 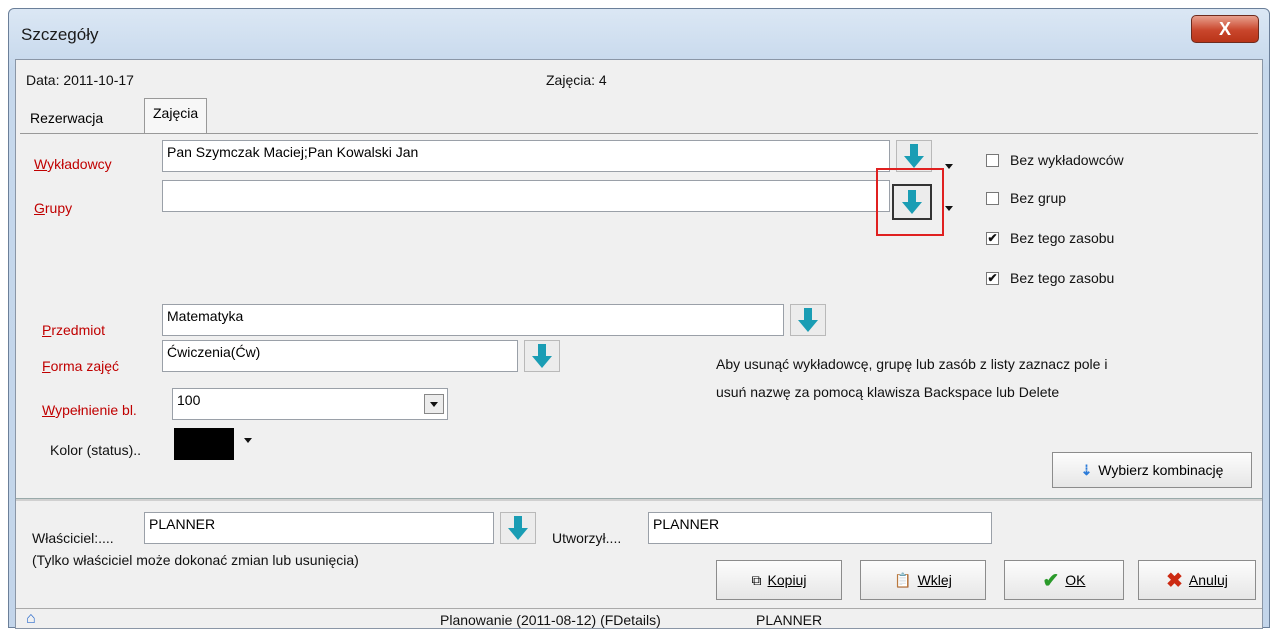 I want to click on subject-dropdown-button, so click(x=808, y=320).